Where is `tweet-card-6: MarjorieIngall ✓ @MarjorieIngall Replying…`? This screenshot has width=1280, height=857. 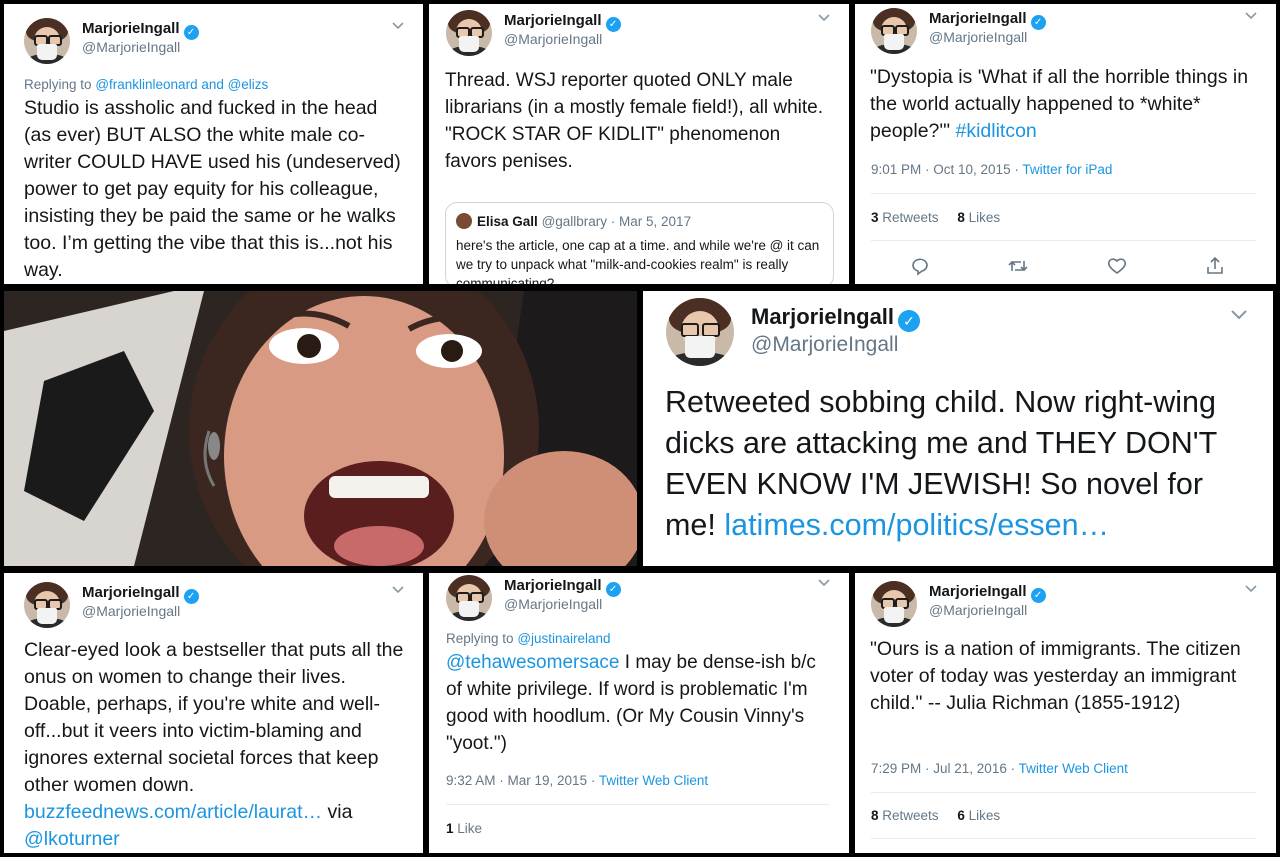 tweet-card-6: MarjorieIngall ✓ @MarjorieIngall Replying… is located at coordinates (639, 713).